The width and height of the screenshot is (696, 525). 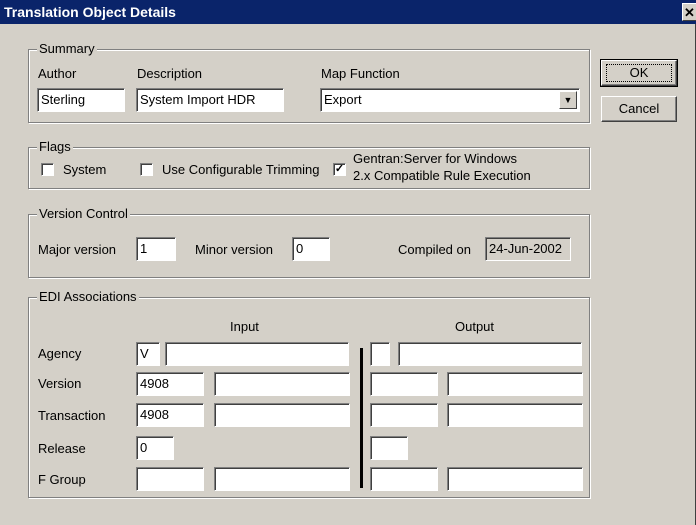 What do you see at coordinates (360, 73) in the screenshot?
I see `map-function-label: Map Function` at bounding box center [360, 73].